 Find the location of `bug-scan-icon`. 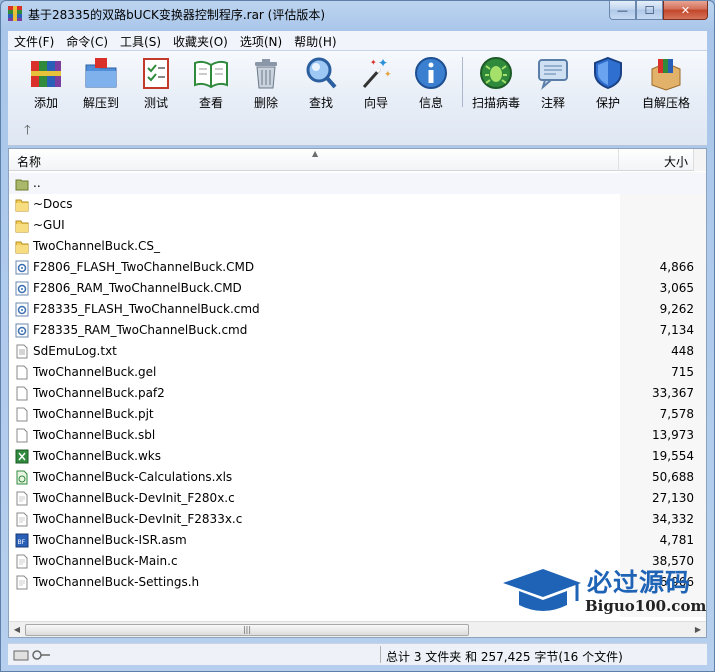

bug-scan-icon is located at coordinates (496, 73).